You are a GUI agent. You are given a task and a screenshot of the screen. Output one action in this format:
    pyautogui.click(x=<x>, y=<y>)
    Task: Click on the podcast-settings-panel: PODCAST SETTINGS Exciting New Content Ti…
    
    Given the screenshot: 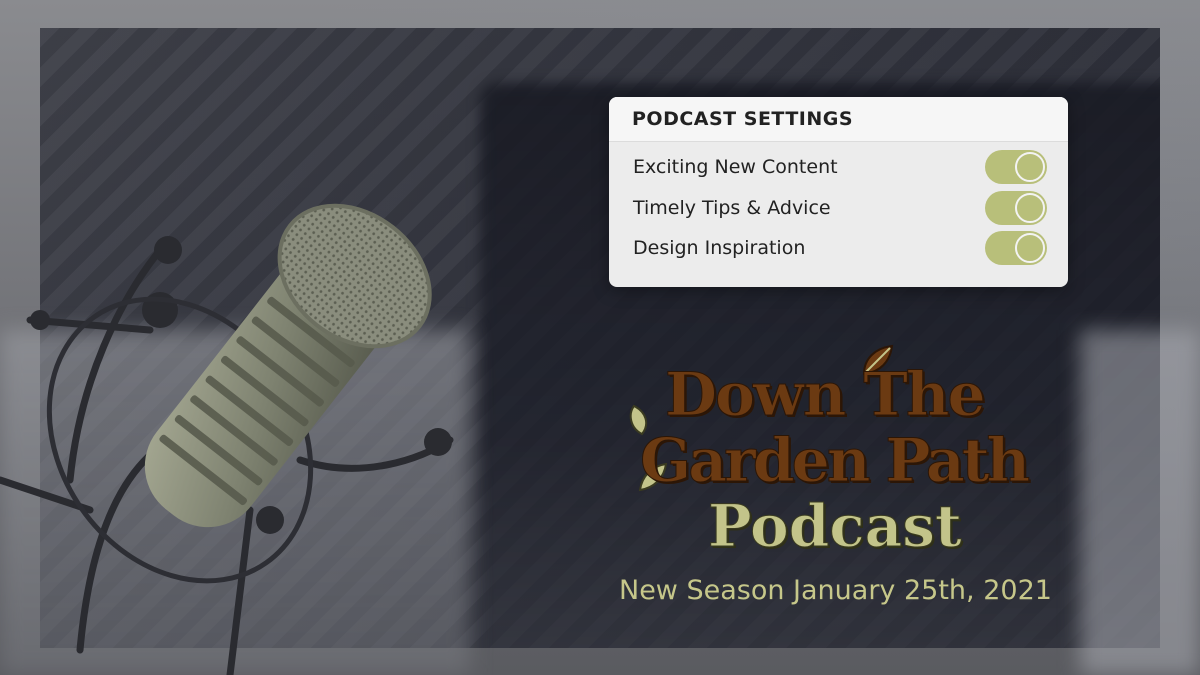 What is the action you would take?
    pyautogui.click(x=838, y=192)
    